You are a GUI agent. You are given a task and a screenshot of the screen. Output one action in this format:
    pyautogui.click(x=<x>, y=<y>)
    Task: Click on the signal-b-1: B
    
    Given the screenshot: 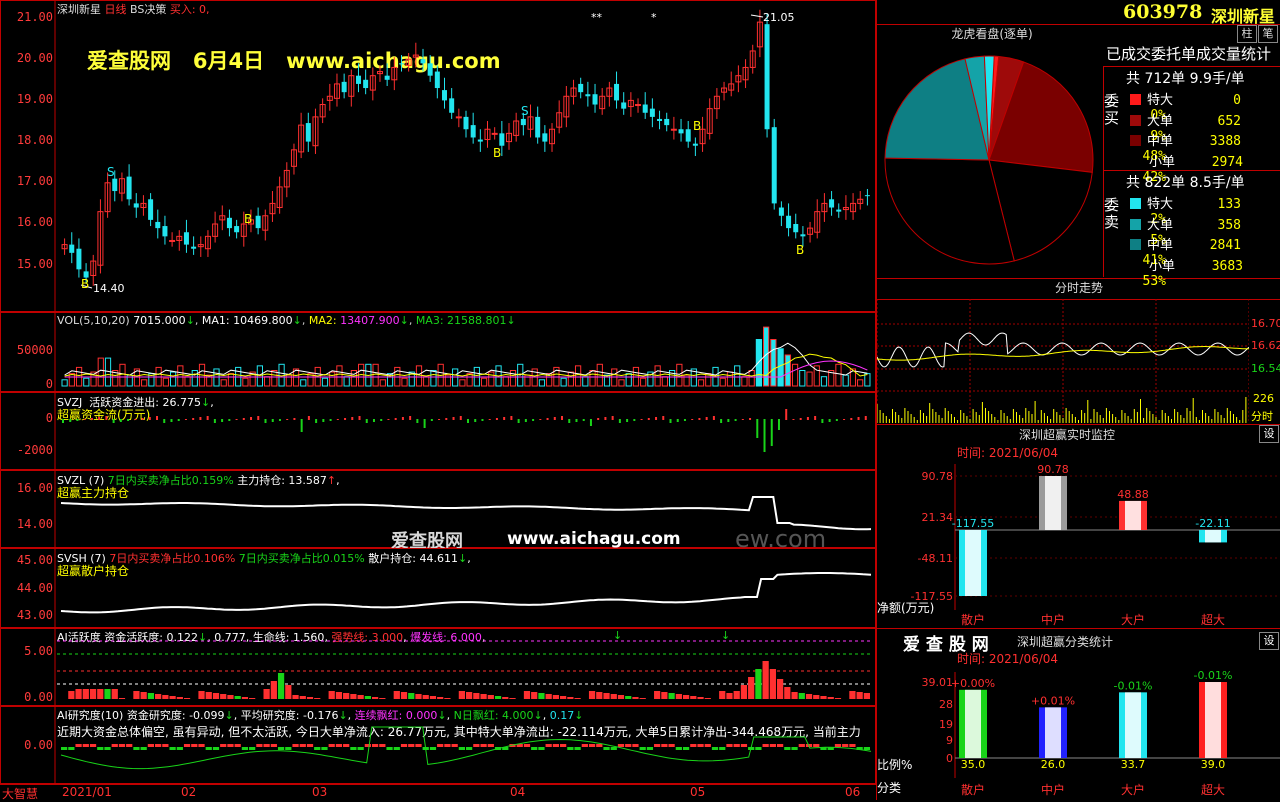 What is the action you would take?
    pyautogui.click(x=248, y=219)
    